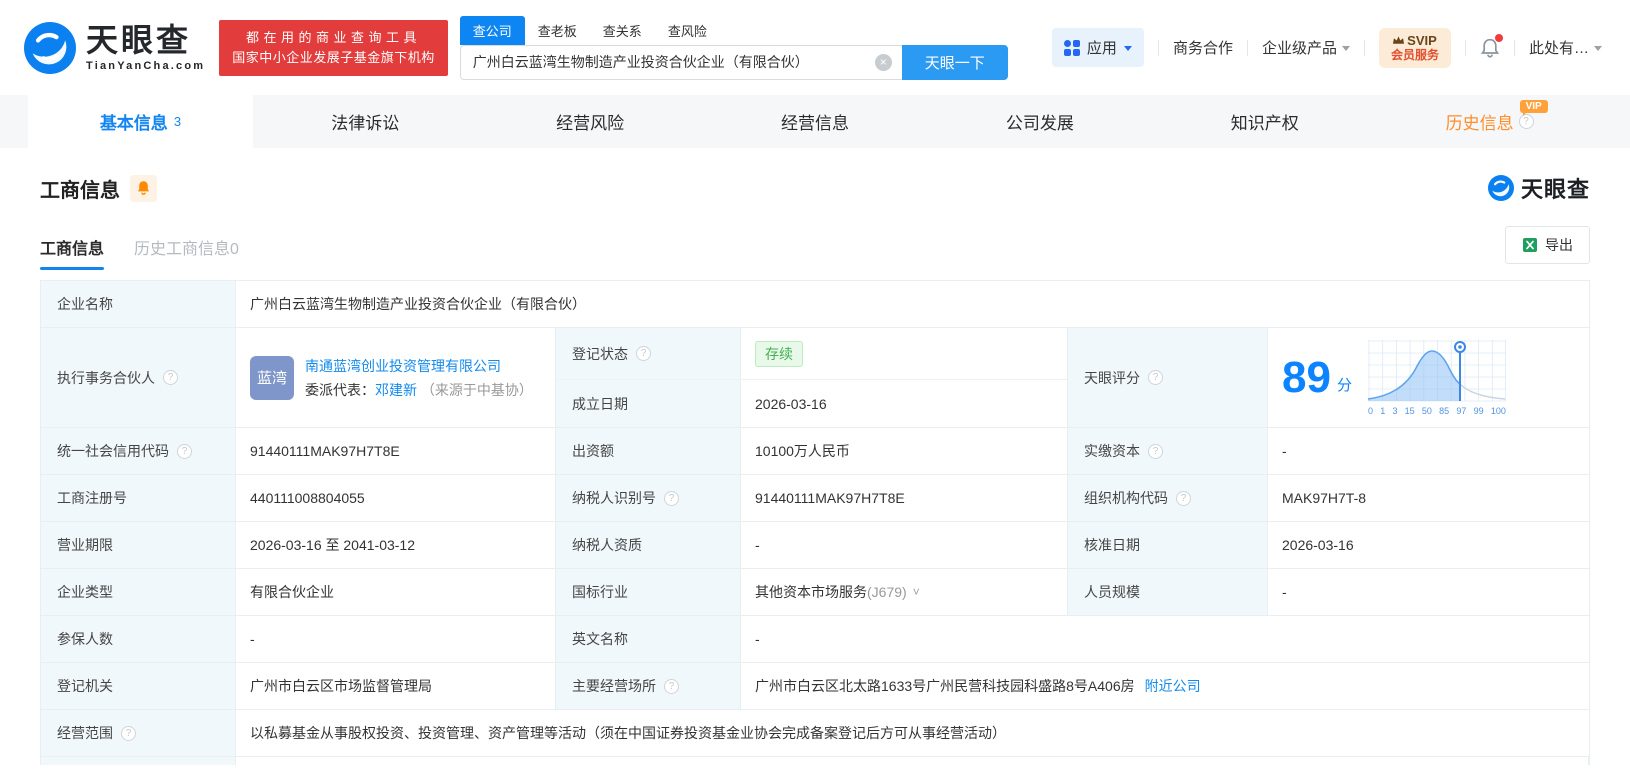 The width and height of the screenshot is (1630, 781). I want to click on tab-history-info: VIP 历史信息 ?, so click(1489, 121).